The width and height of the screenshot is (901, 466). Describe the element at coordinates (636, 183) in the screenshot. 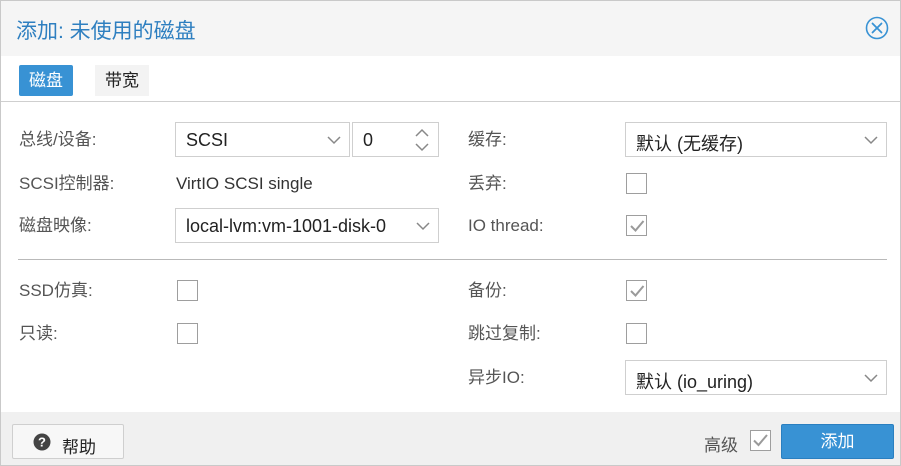

I see `discard-checkbox` at that location.